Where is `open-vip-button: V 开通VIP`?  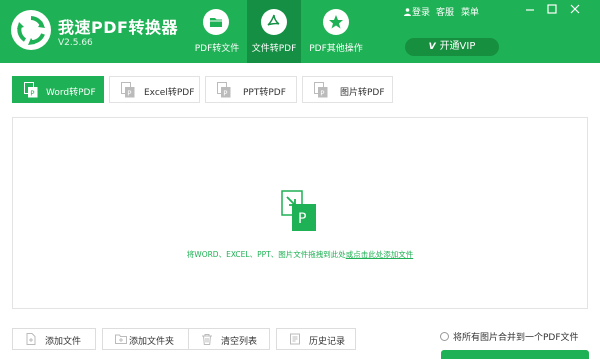 open-vip-button: V 开通VIP is located at coordinates (452, 47).